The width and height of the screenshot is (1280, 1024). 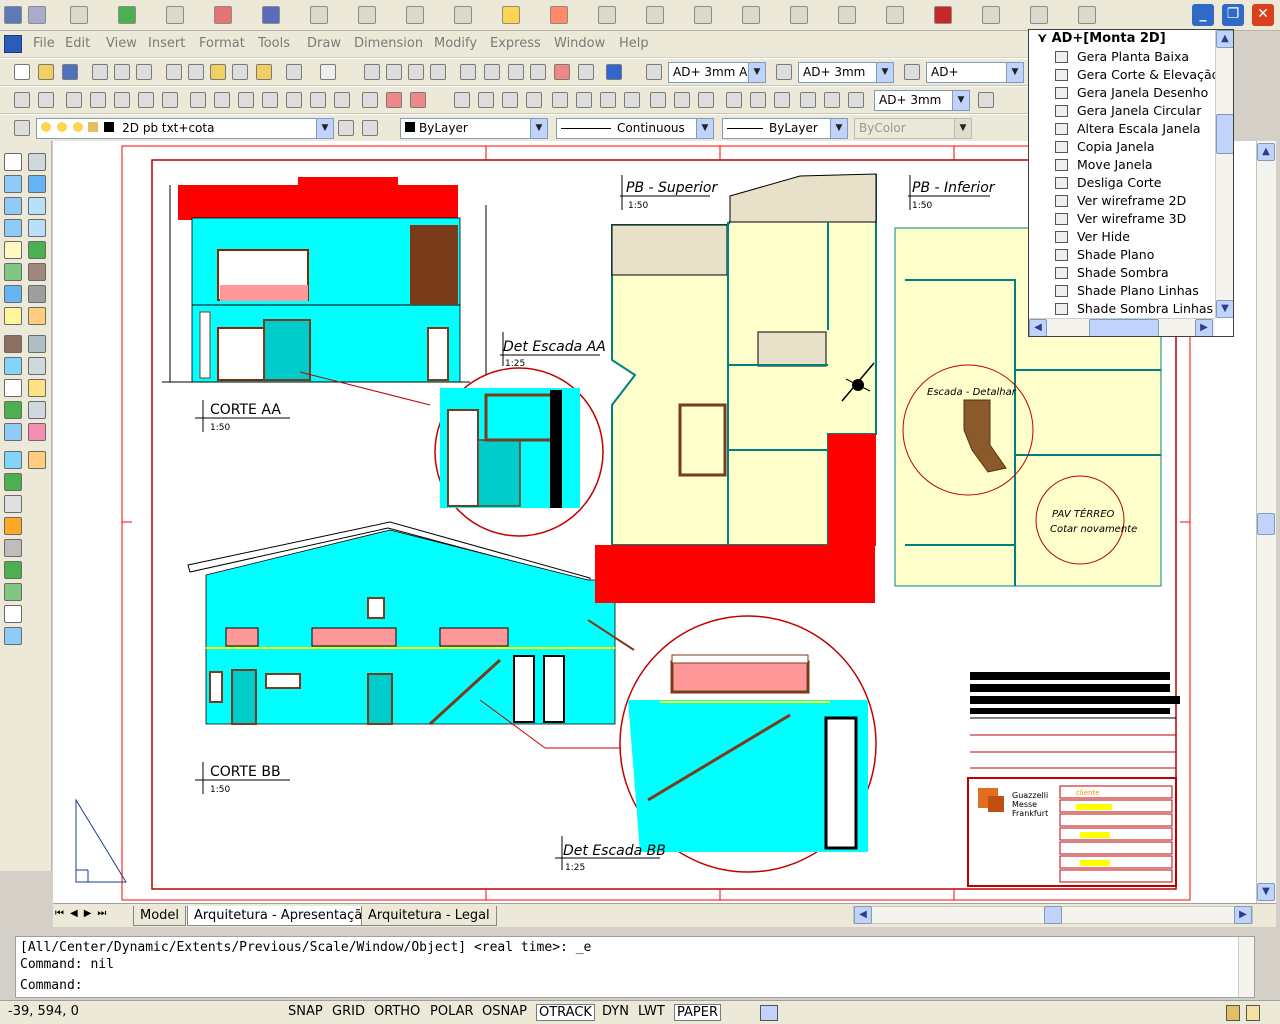 I want to click on column-icon, so click(x=13, y=460).